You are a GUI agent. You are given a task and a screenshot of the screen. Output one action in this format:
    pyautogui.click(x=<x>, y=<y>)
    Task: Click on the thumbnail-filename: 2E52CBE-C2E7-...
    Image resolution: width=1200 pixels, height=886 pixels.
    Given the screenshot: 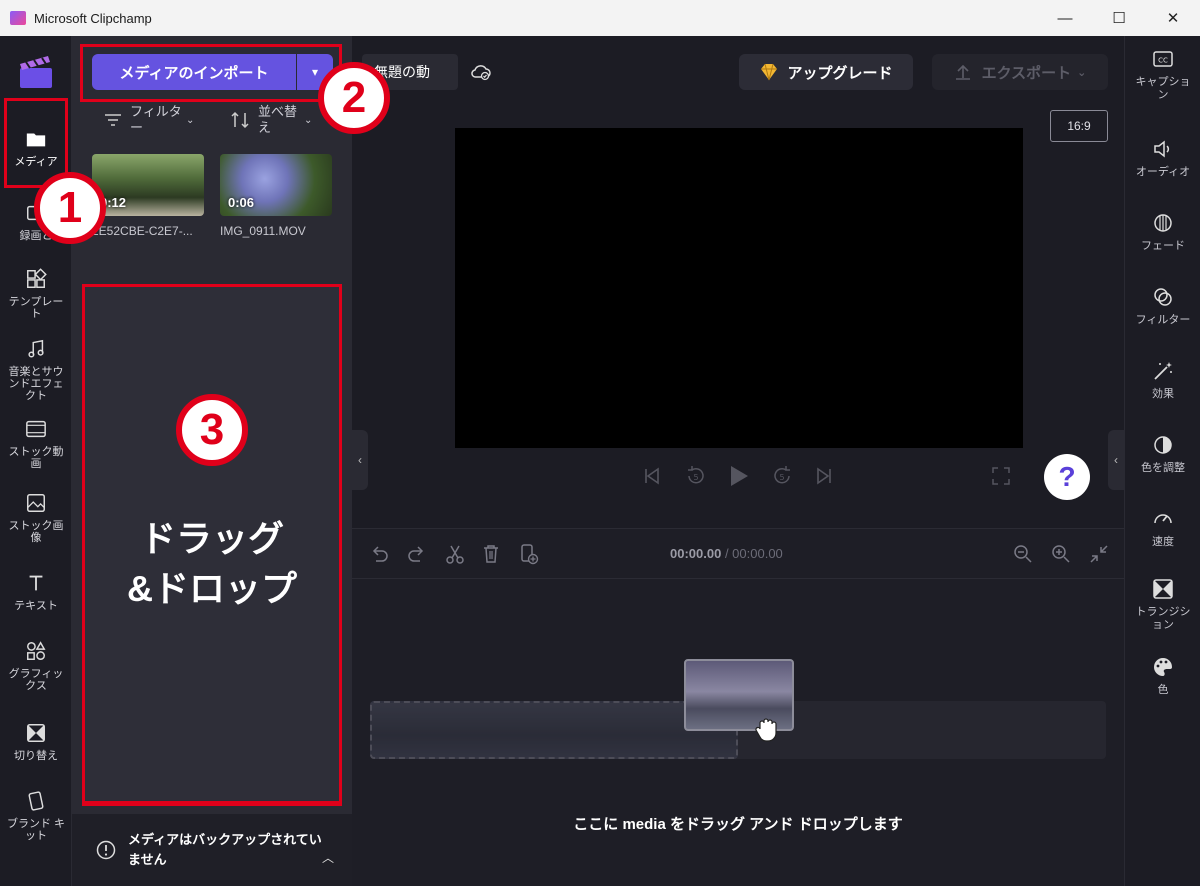 What is the action you would take?
    pyautogui.click(x=142, y=231)
    